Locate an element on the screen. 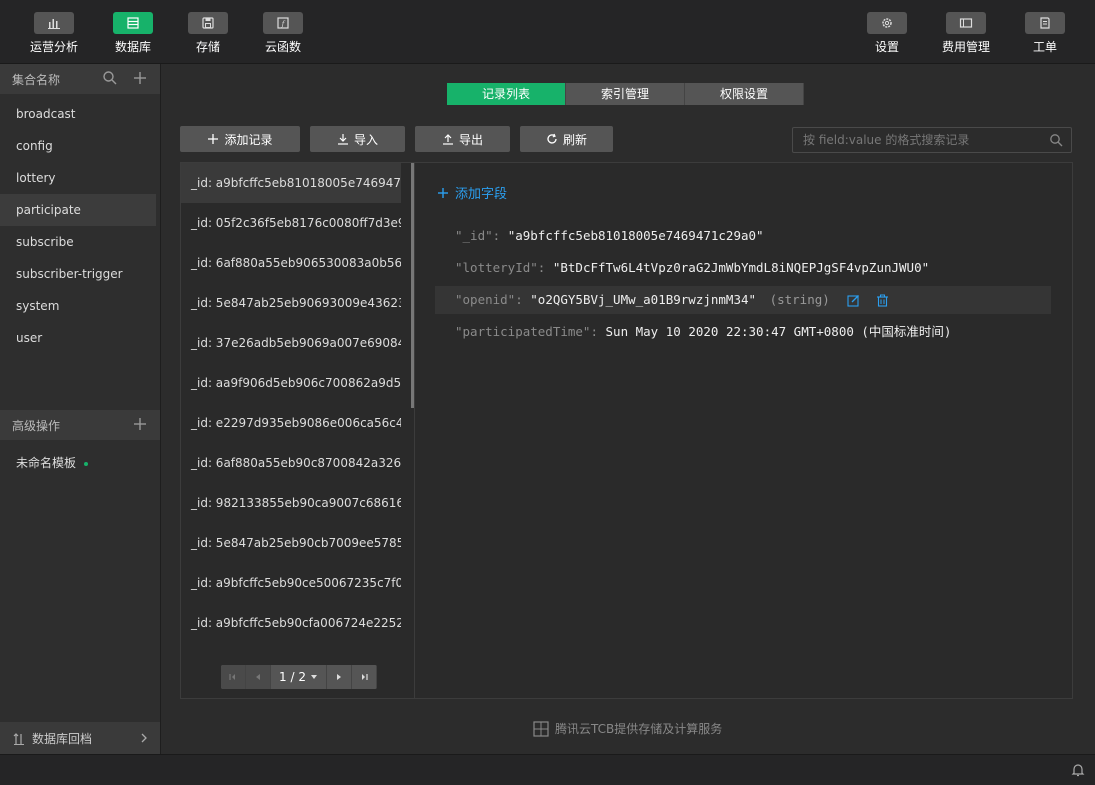 This screenshot has width=1095, height=785. template-item: 未命名模板 is located at coordinates (52, 462).